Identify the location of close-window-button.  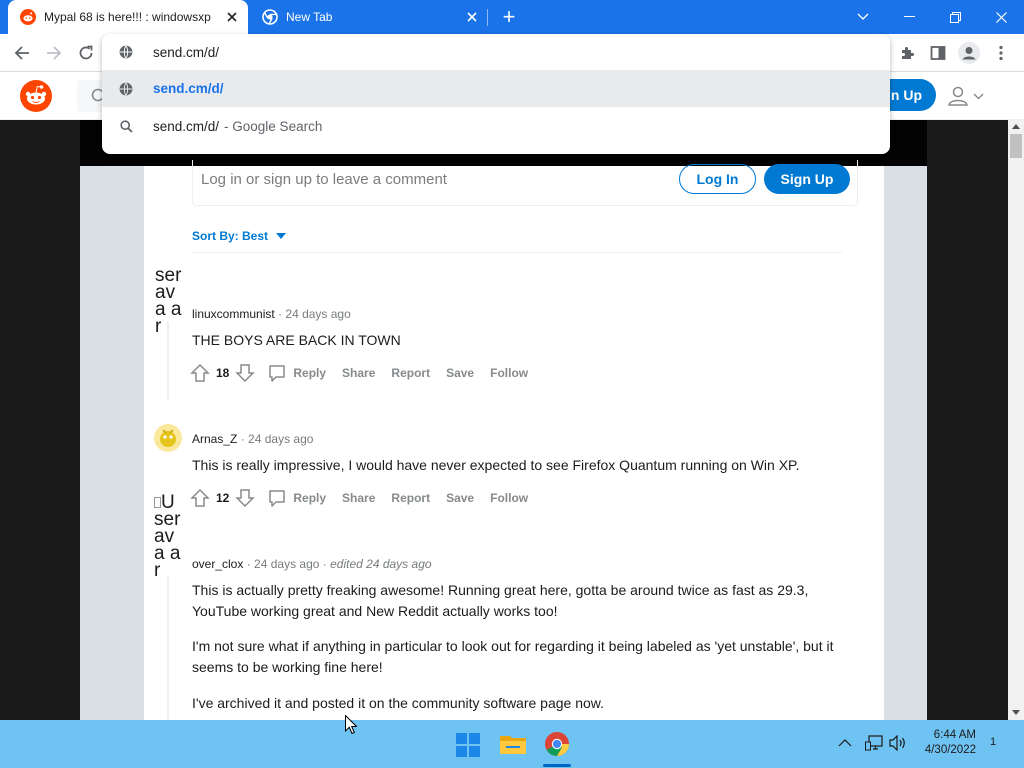
(1001, 17).